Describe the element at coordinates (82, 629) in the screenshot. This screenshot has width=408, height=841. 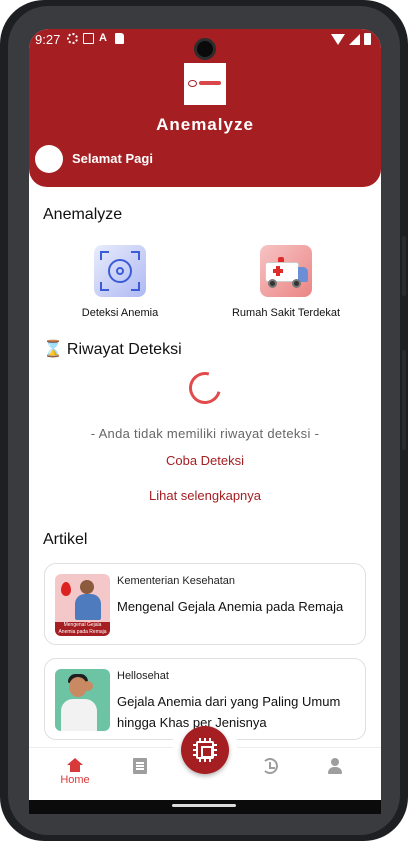
I see `thumbnail-caption: Mengenal Gejala Anemia pada Remaja` at that location.